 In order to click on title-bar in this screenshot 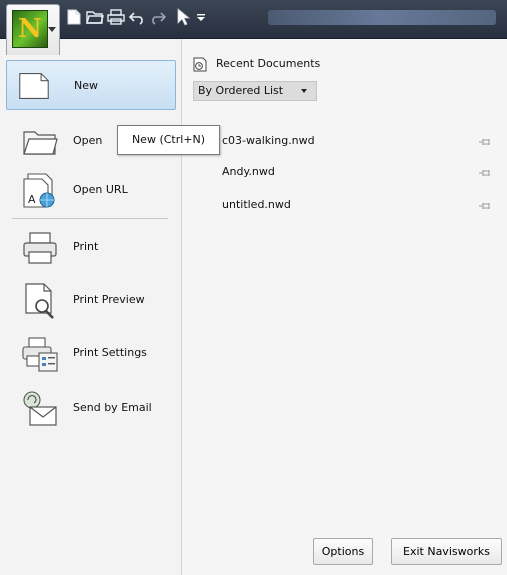, I will do `click(253, 19)`.